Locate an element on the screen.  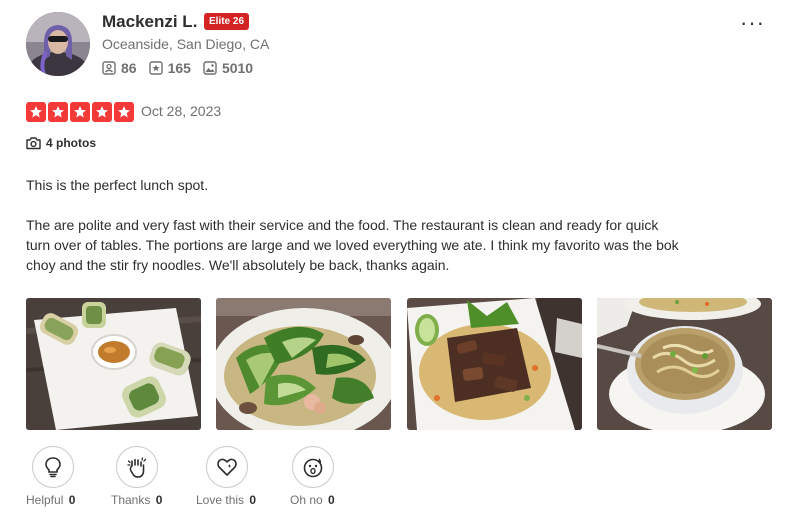
user-name: Mackenzi L. is located at coordinates (149, 22).